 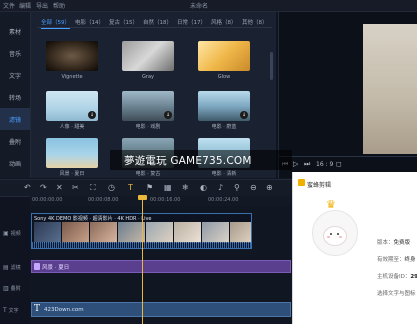 What do you see at coordinates (394, 243) in the screenshot?
I see `version-row: 版本：免费版` at bounding box center [394, 243].